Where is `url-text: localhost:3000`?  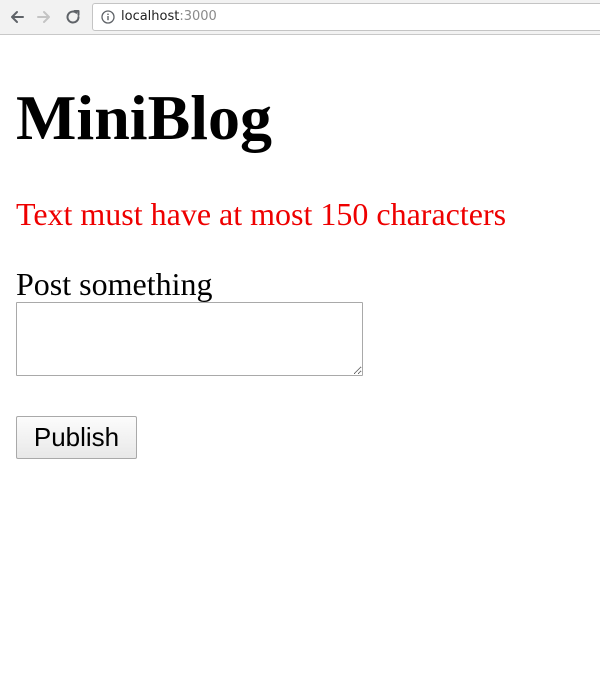
url-text: localhost:3000 is located at coordinates (169, 17).